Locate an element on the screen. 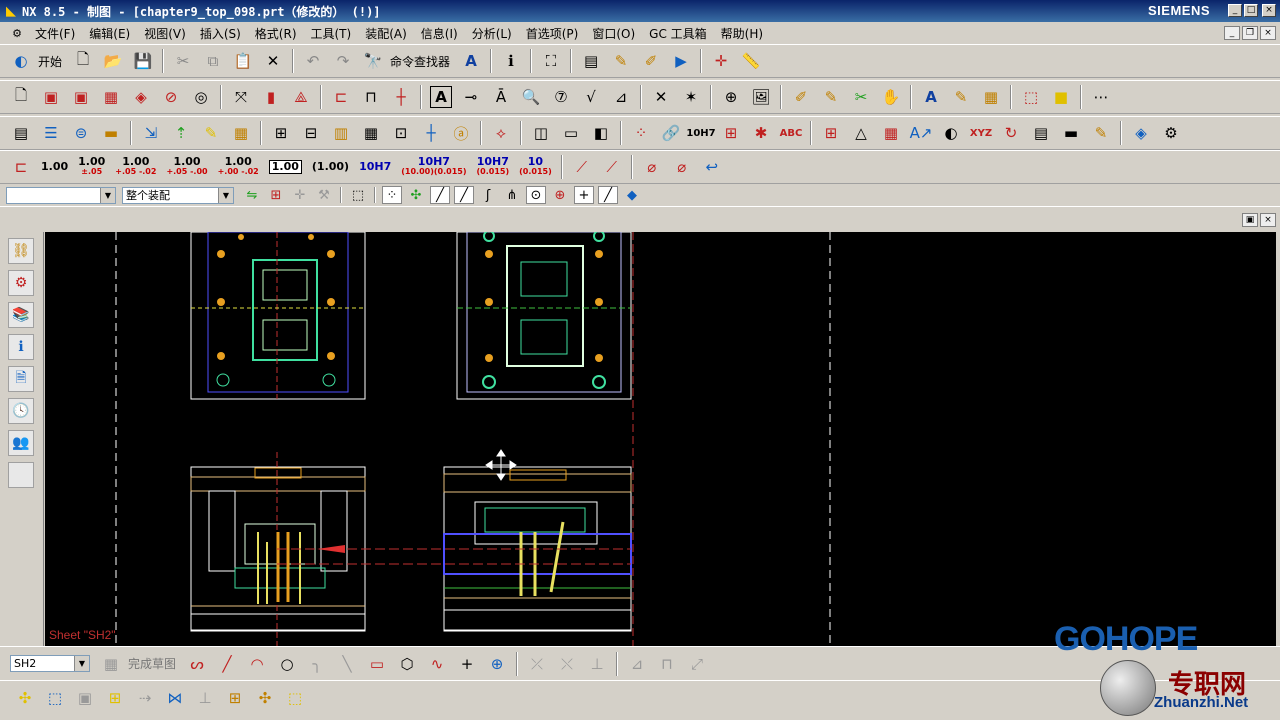  finish-sketch-button: 完成草图 is located at coordinates (152, 663).